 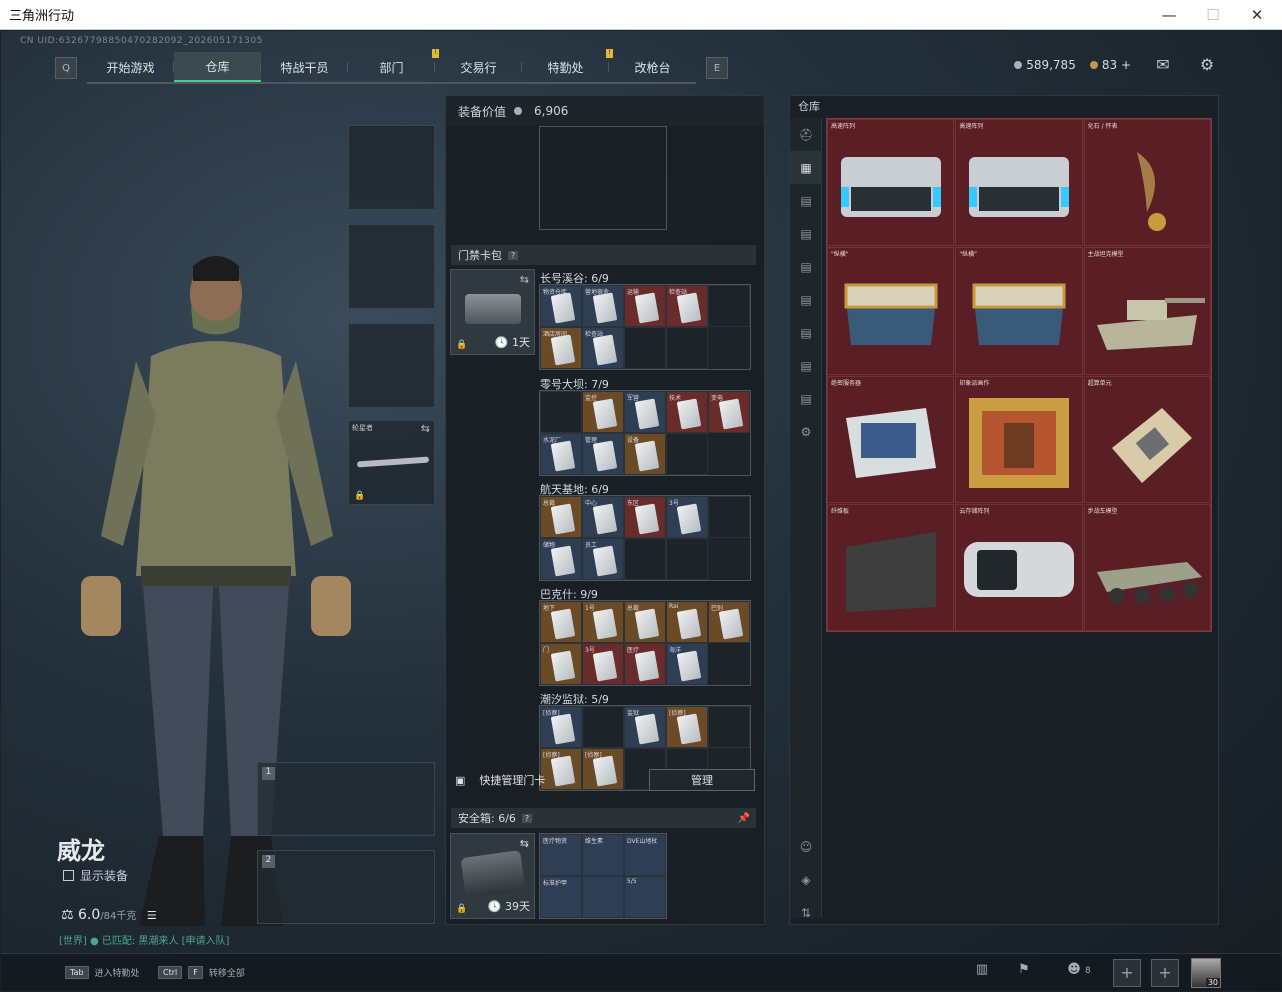 I want to click on stats-chart-icon: ▥, so click(x=982, y=973).